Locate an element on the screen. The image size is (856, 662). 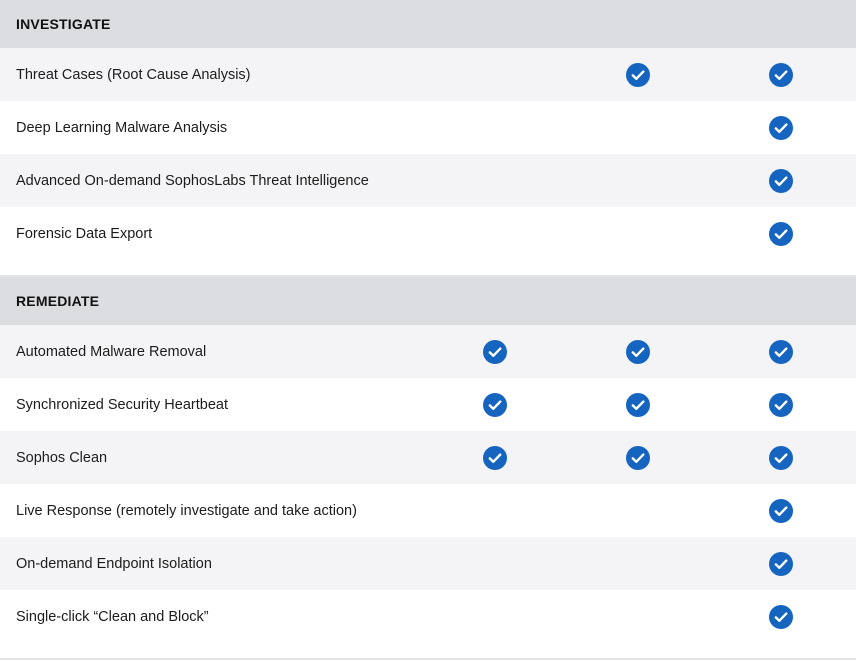
feature-label: Threat Cases (Root Cause Analysis) is located at coordinates (133, 74).